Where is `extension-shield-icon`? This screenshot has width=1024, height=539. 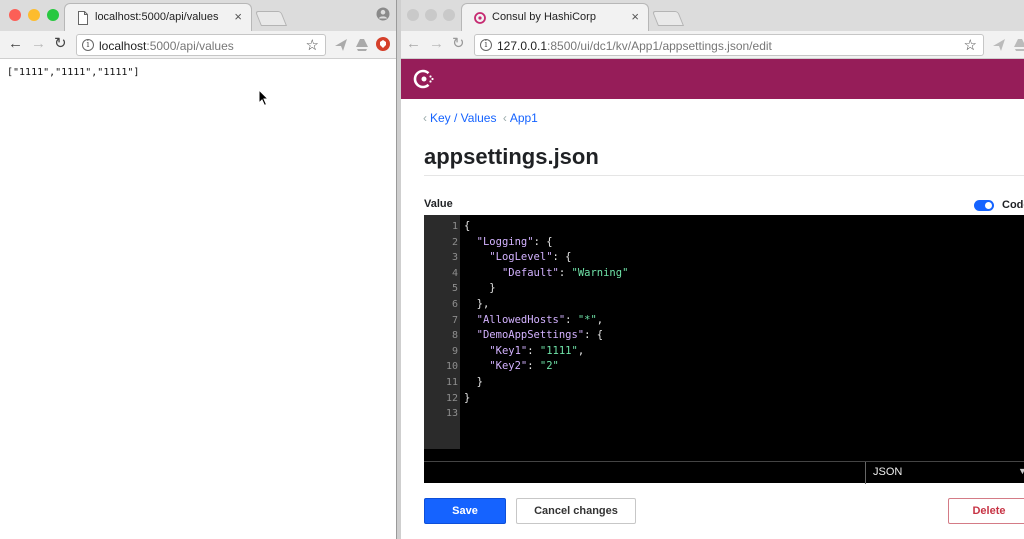 extension-shield-icon is located at coordinates (383, 44).